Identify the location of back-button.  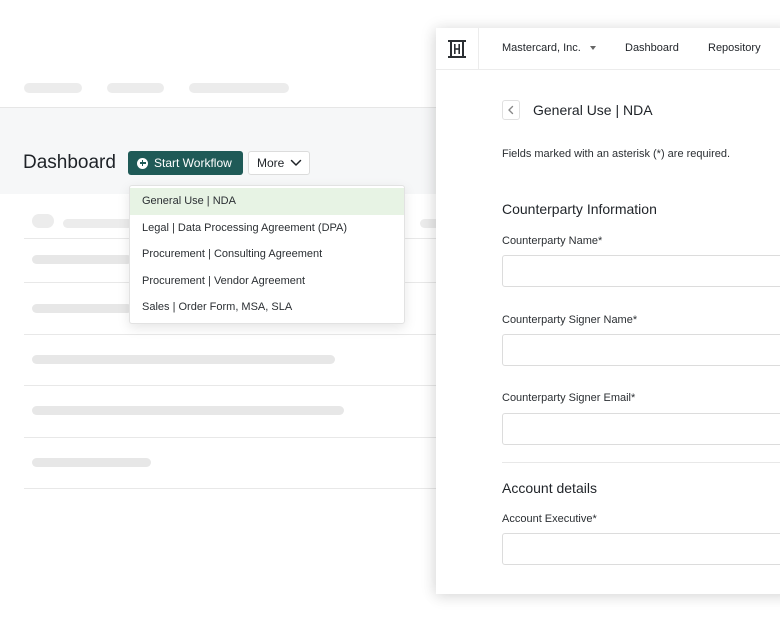
(511, 110).